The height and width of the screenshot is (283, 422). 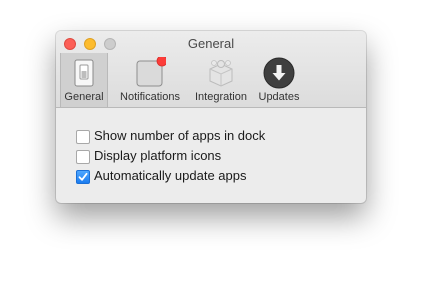 I want to click on tab-integration-label: Integration, so click(x=221, y=97).